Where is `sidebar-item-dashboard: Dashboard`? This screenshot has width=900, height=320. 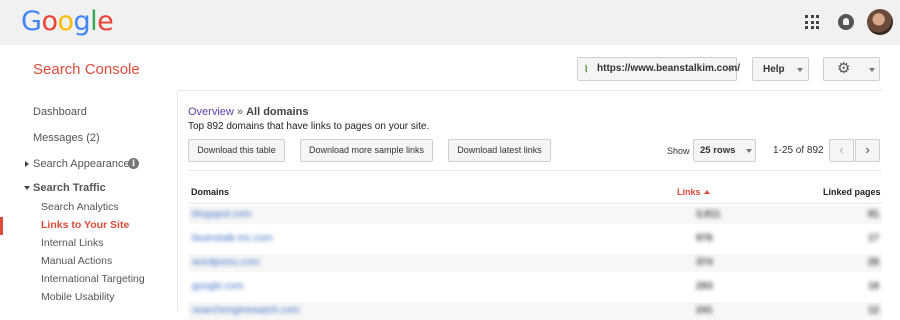
sidebar-item-dashboard: Dashboard is located at coordinates (60, 112).